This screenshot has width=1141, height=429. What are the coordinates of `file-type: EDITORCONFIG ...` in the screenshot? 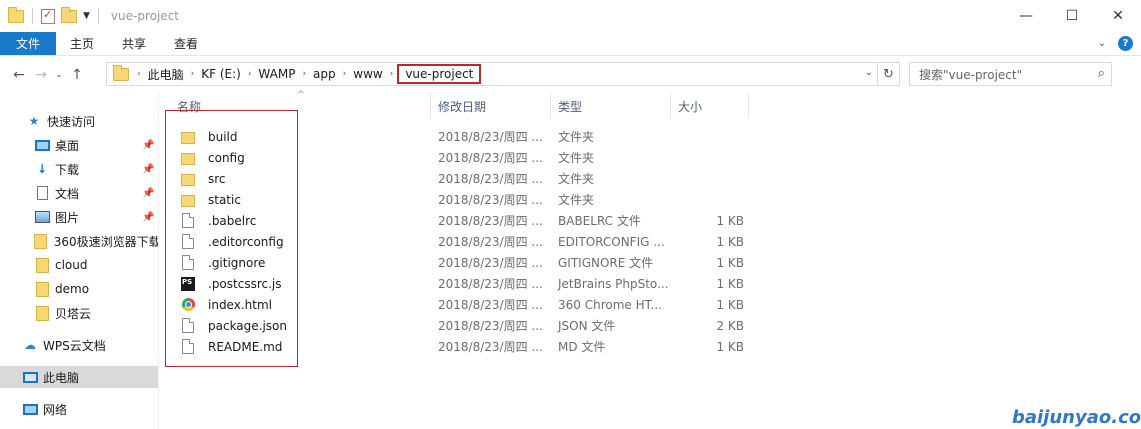 It's located at (611, 241).